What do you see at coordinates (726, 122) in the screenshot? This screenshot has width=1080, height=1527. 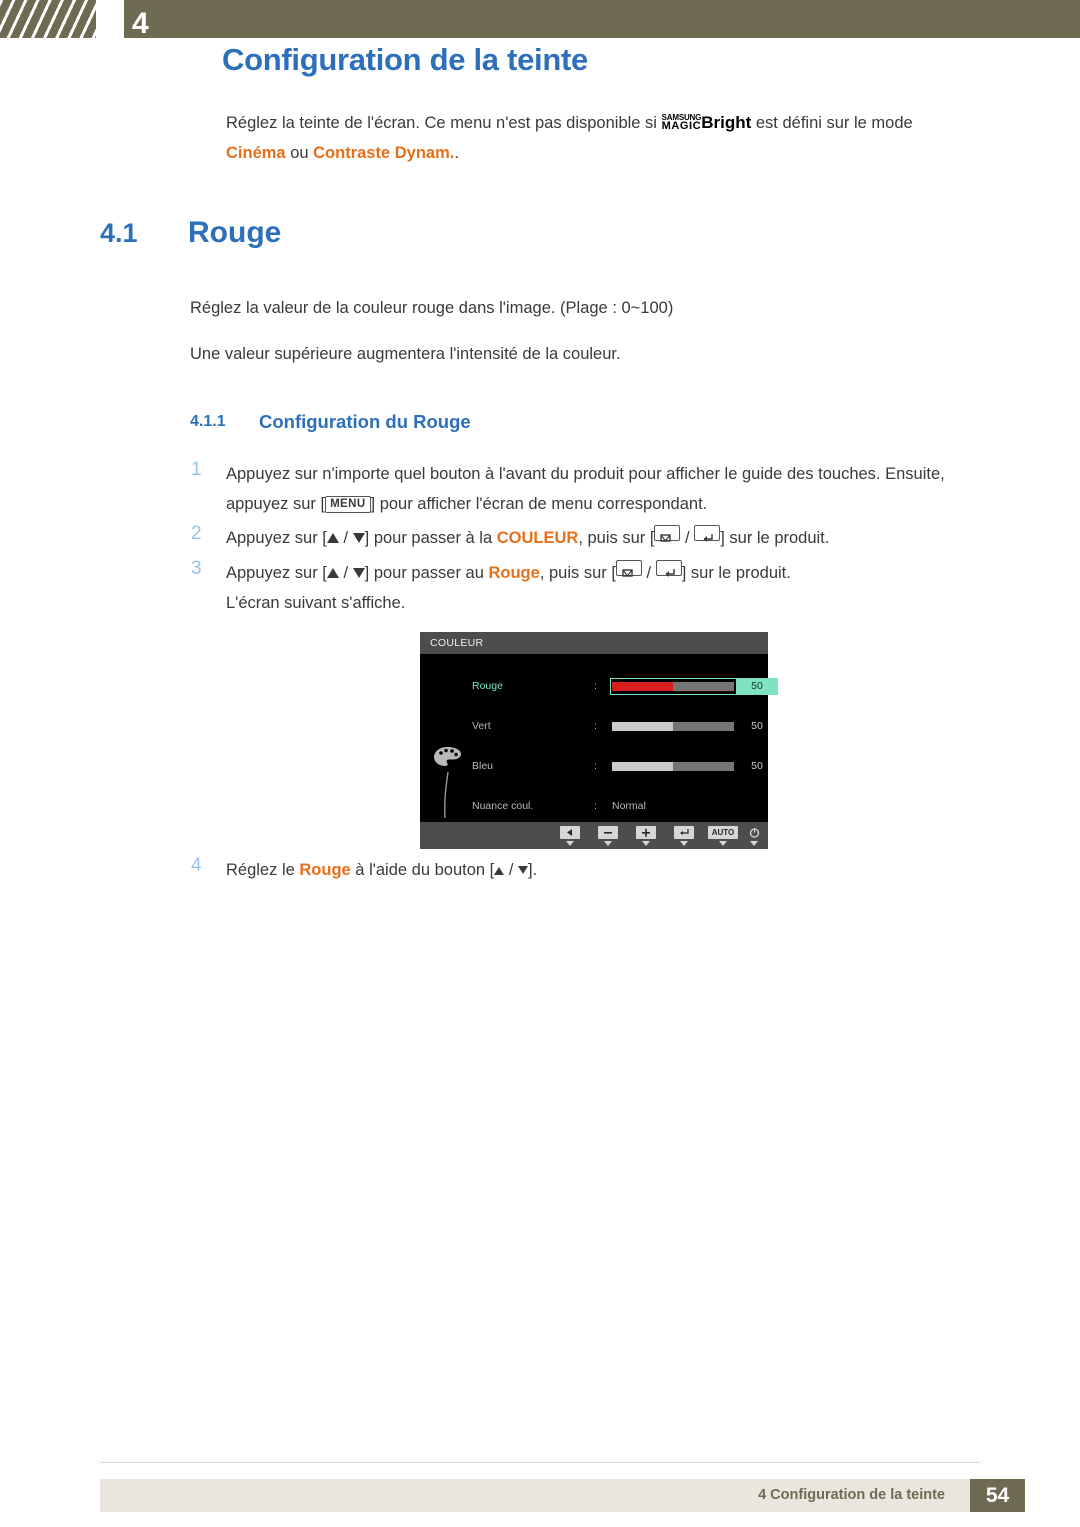 I see `magic-bright-text: Bright` at bounding box center [726, 122].